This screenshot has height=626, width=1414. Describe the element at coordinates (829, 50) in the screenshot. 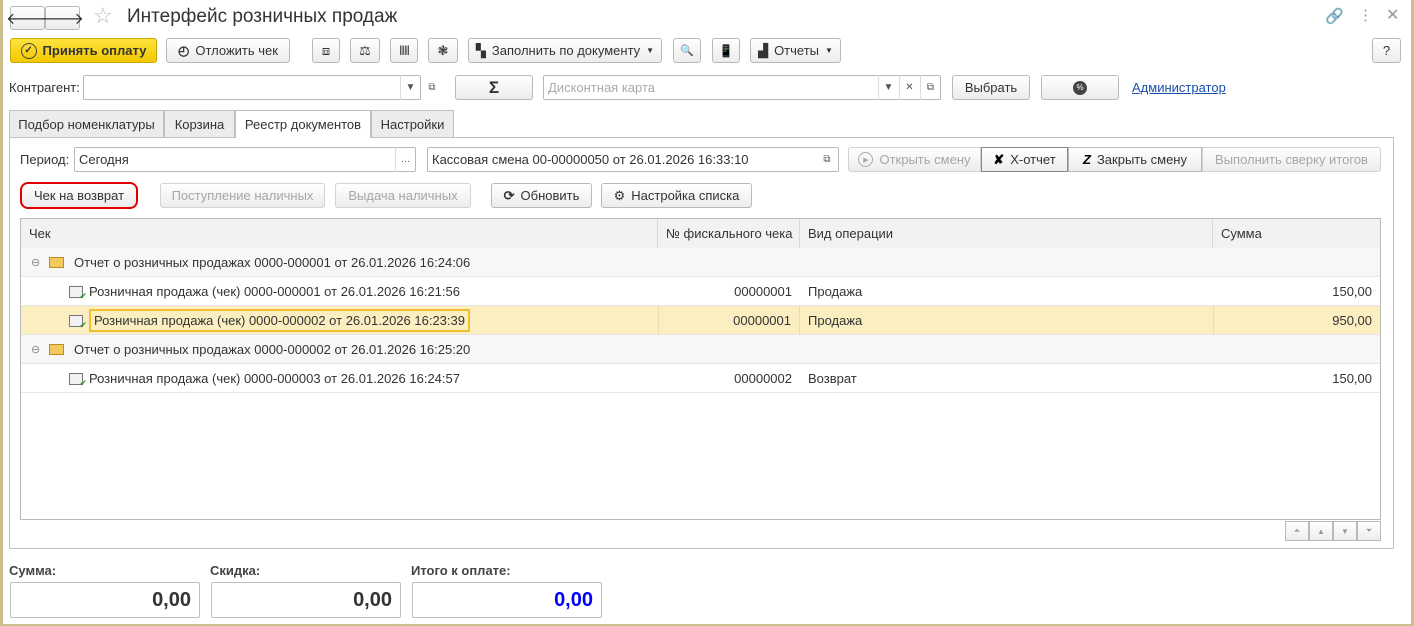

I see `dropdown-arrow-icon: ▼` at that location.